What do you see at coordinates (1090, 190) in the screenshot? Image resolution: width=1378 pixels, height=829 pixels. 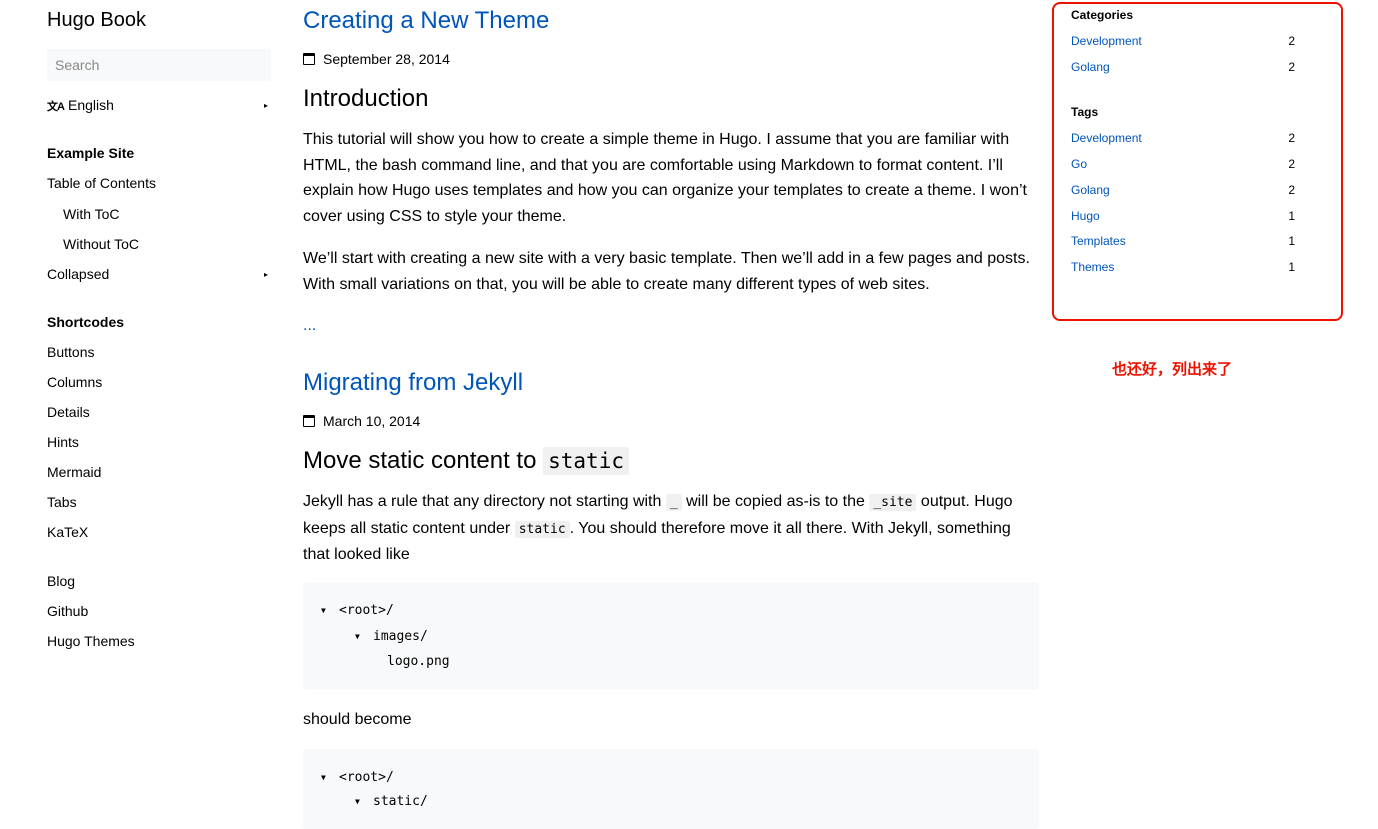 I see `tag-link: Golang` at bounding box center [1090, 190].